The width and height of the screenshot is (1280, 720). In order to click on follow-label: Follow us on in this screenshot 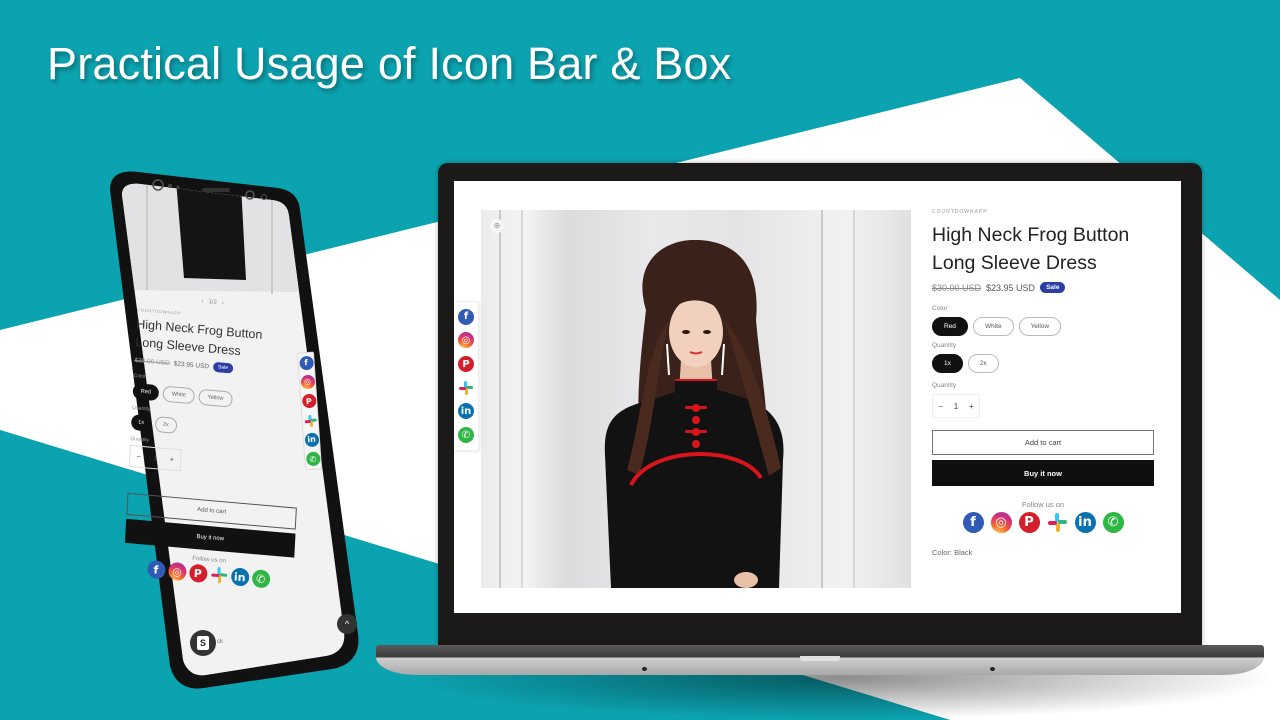, I will do `click(1043, 504)`.